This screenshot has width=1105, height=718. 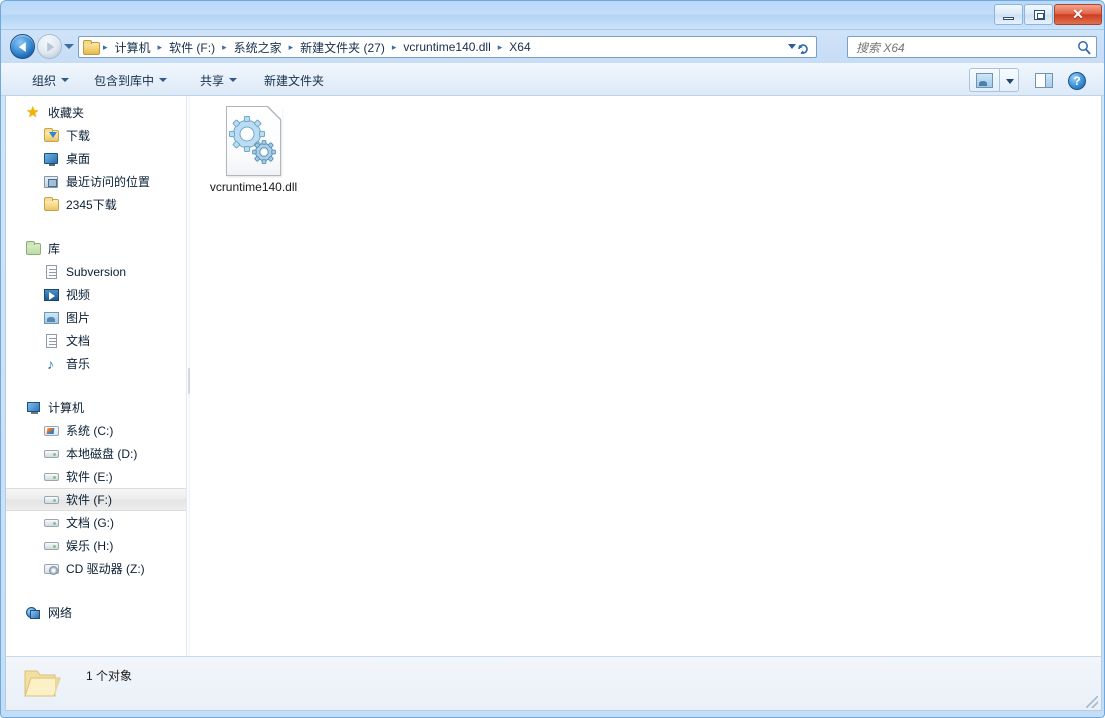 I want to click on sidebar-item-favorites: ★ 收藏夹, so click(x=96, y=112).